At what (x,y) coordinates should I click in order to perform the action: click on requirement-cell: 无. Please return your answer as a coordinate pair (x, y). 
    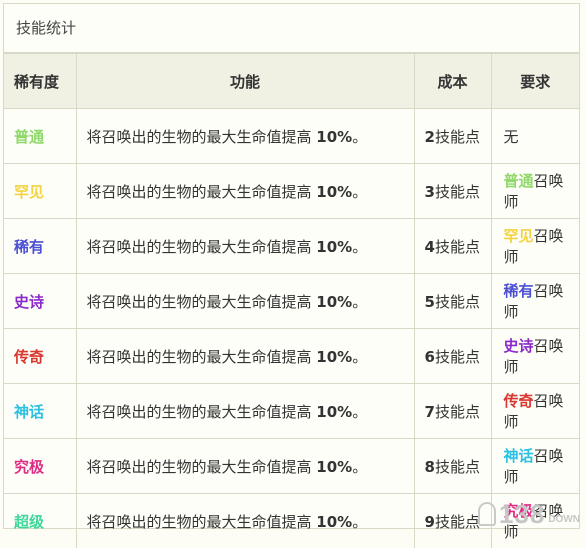
    Looking at the image, I should click on (535, 136).